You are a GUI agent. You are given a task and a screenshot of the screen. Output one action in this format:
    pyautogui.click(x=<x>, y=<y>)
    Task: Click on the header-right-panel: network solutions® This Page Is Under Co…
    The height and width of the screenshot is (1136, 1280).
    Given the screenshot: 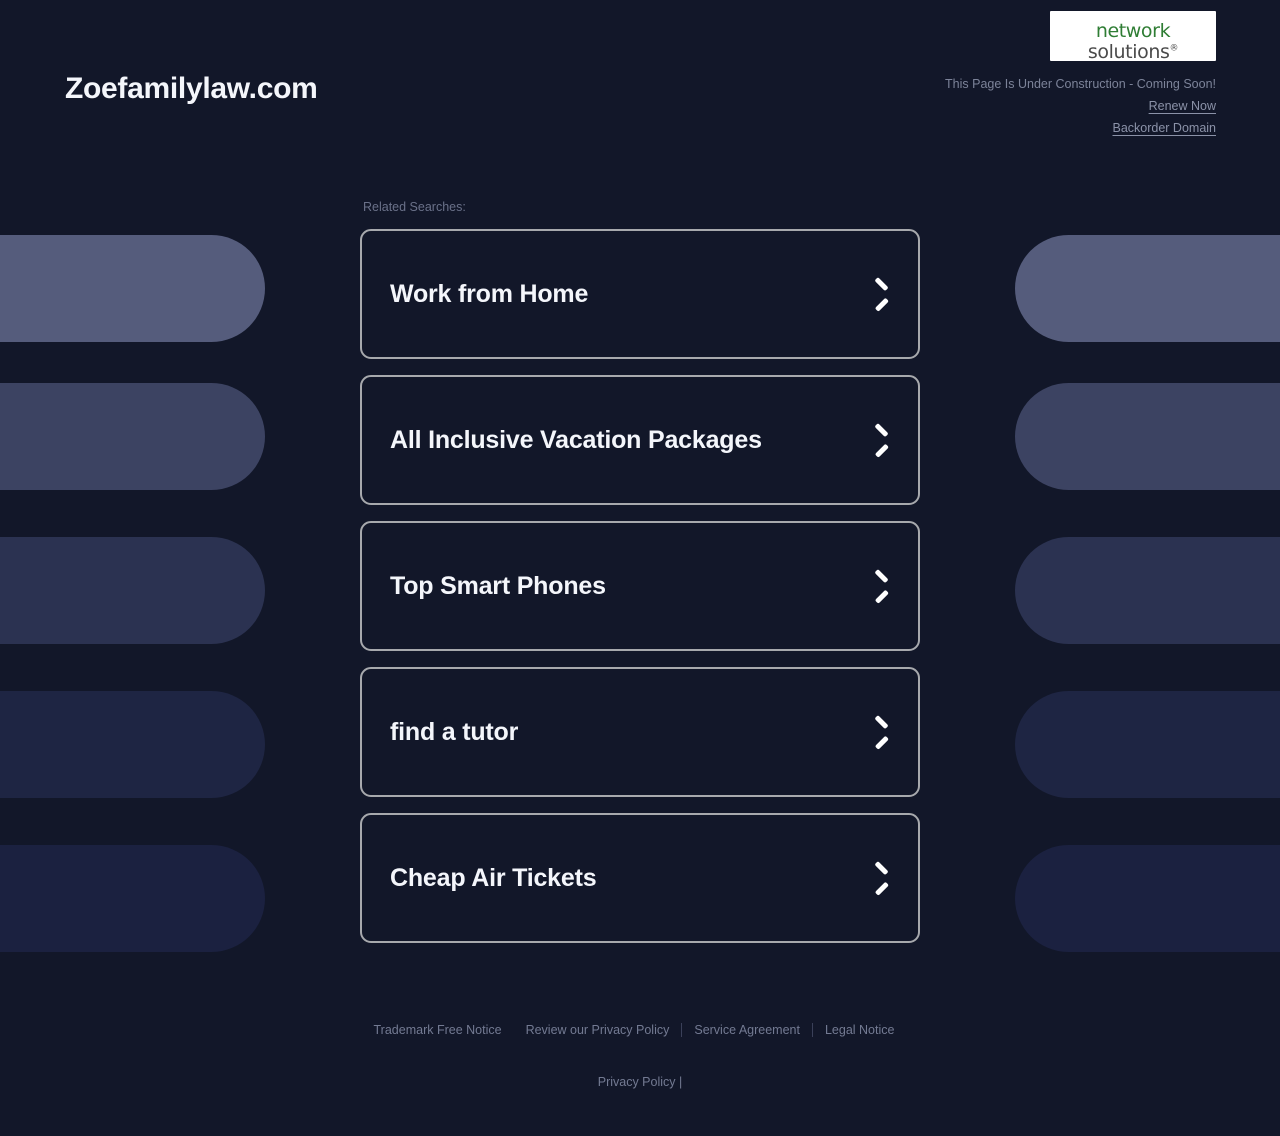 What is the action you would take?
    pyautogui.click(x=1080, y=73)
    